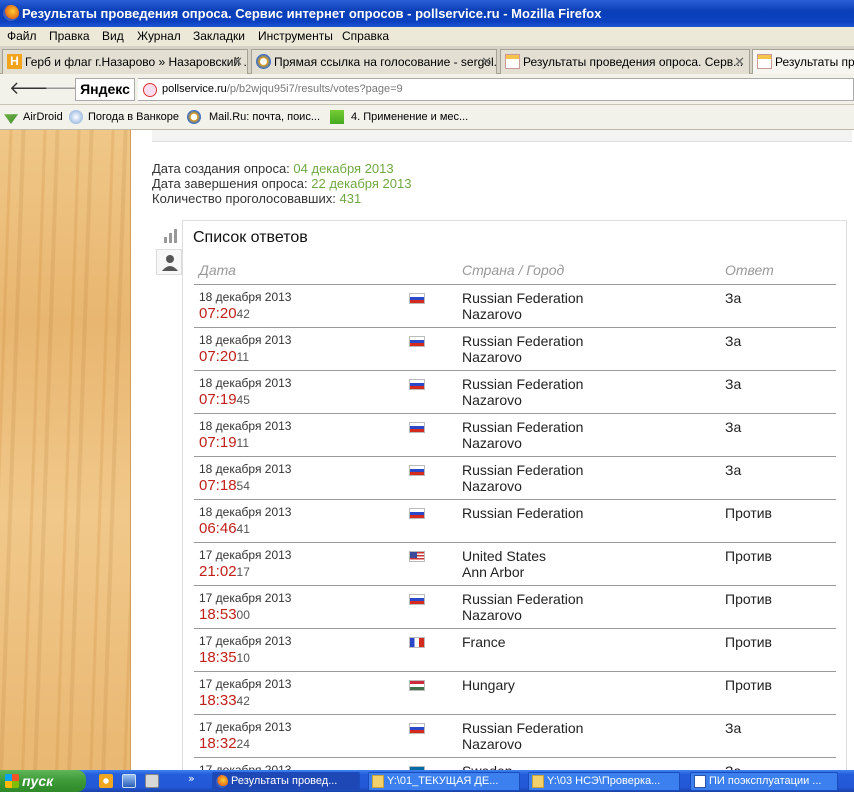  What do you see at coordinates (218, 743) in the screenshot?
I see `vote-time-hm: 18:32` at bounding box center [218, 743].